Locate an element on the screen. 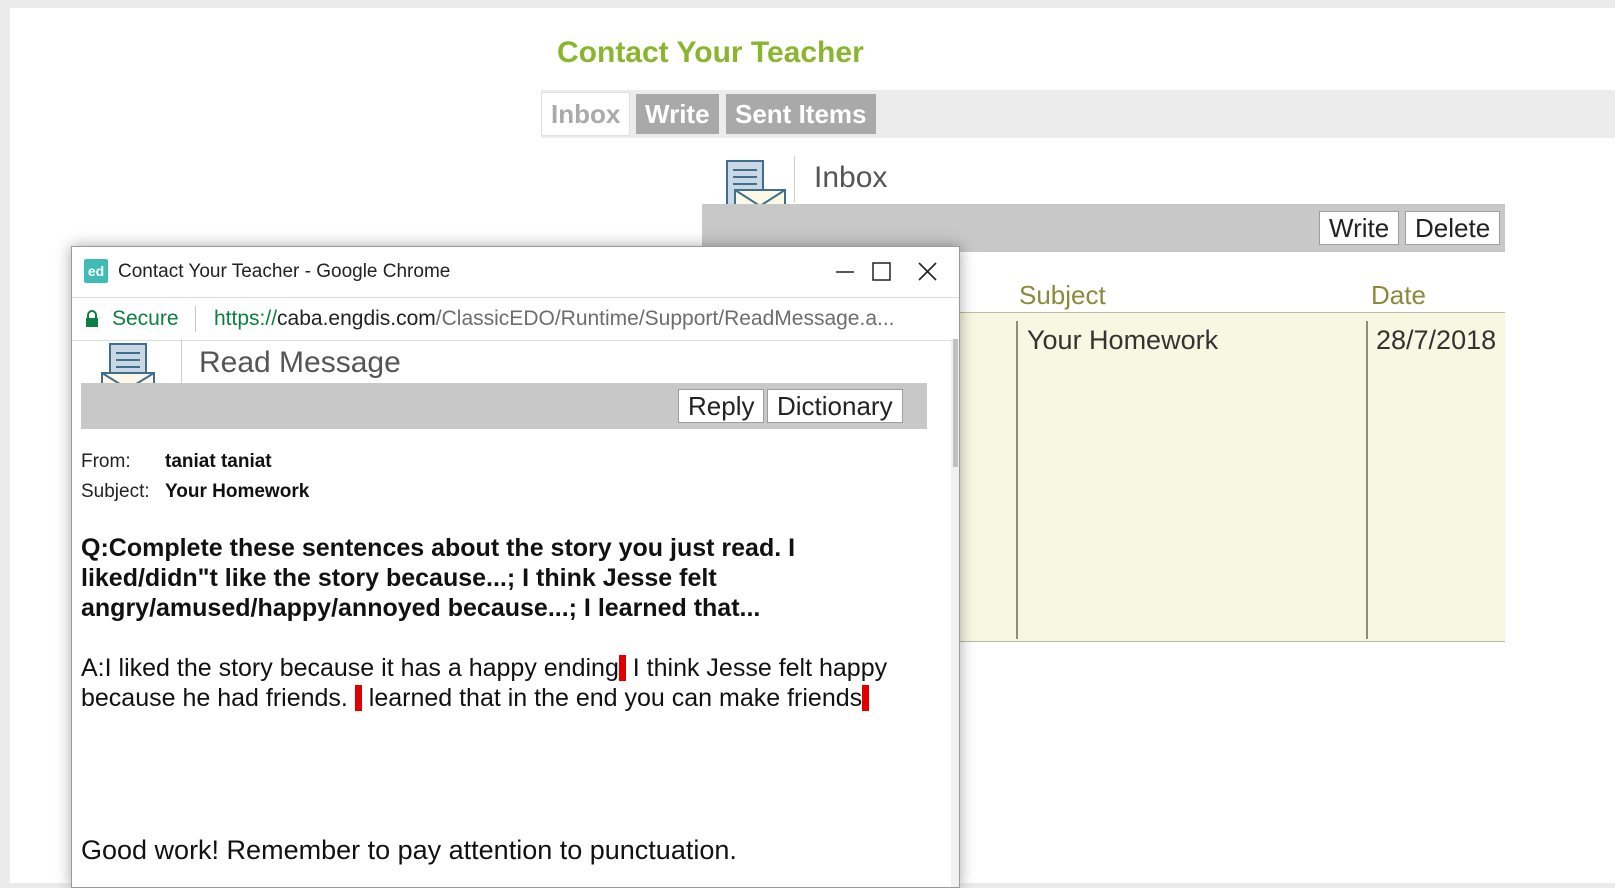 The image size is (1615, 888). read-message-divider is located at coordinates (181, 361).